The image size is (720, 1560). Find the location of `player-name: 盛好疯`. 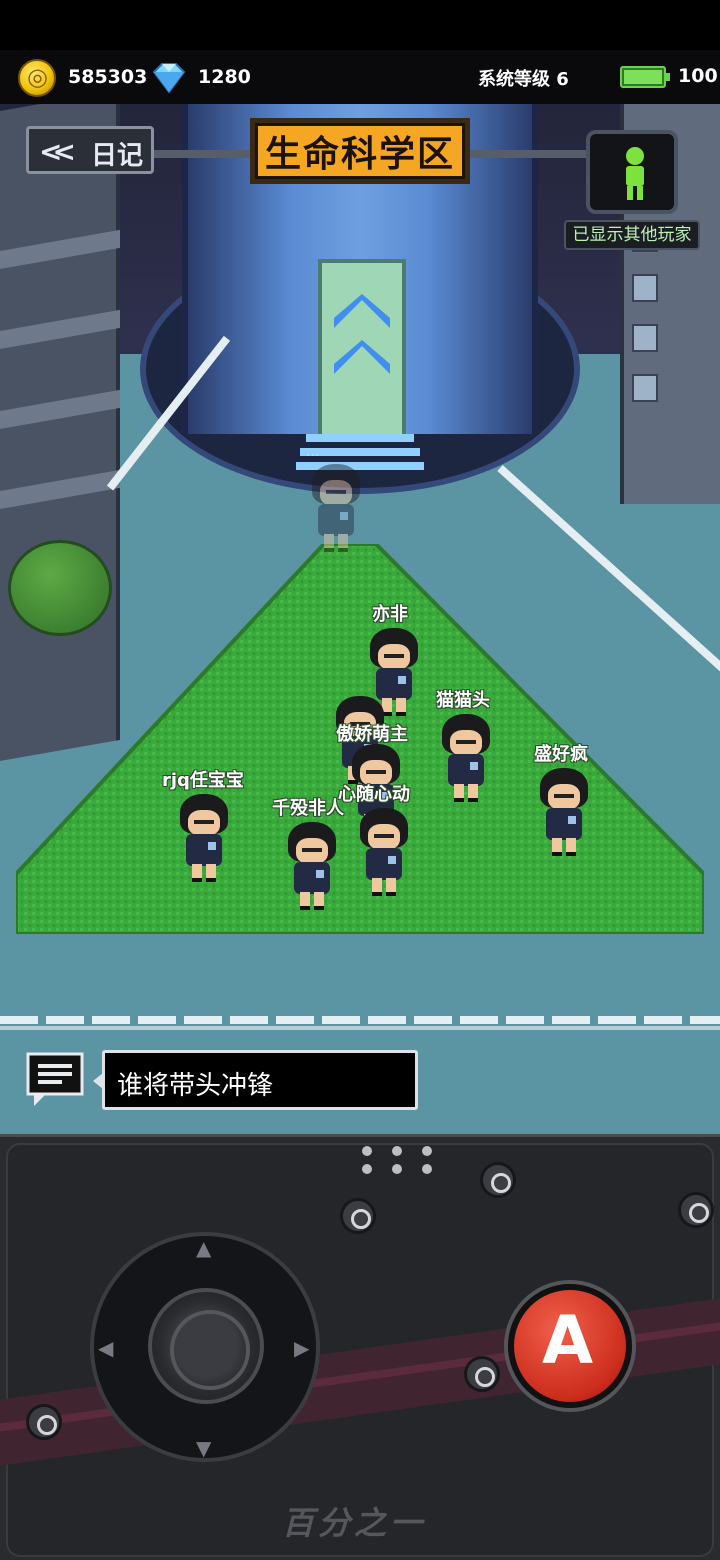

player-name: 盛好疯 is located at coordinates (561, 754).